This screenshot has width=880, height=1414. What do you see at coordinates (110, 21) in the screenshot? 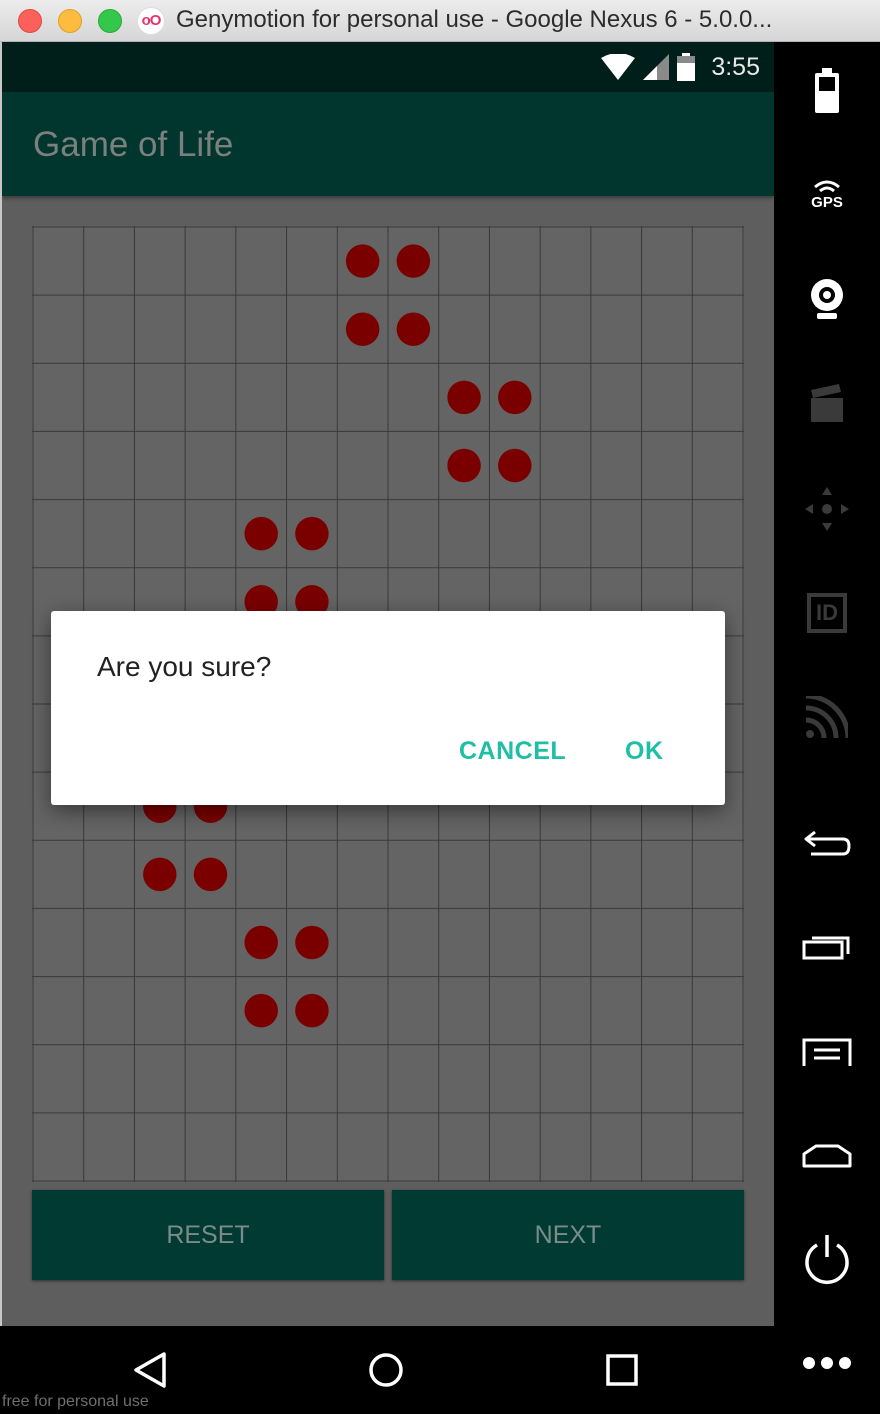
I see `window-maximize-button` at bounding box center [110, 21].